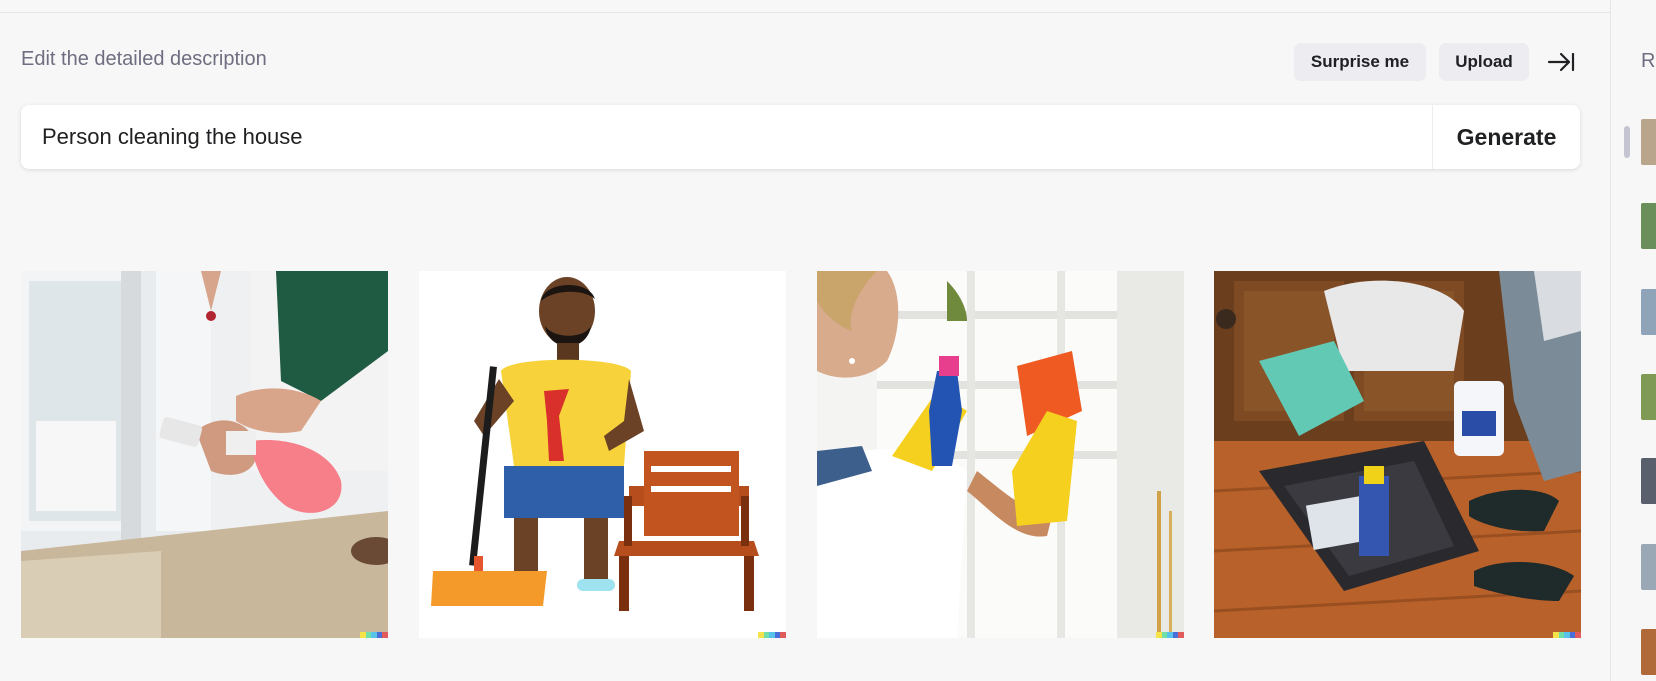  What do you see at coordinates (1633, 340) in the screenshot?
I see `history-sidebar: R` at bounding box center [1633, 340].